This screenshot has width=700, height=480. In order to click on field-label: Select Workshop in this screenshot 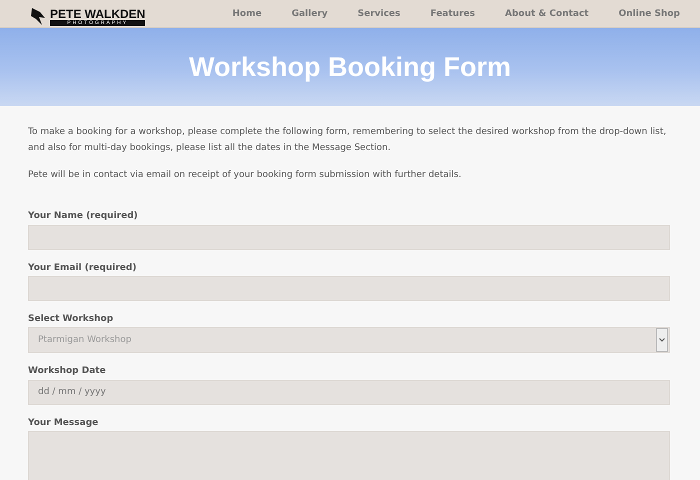, I will do `click(71, 319)`.